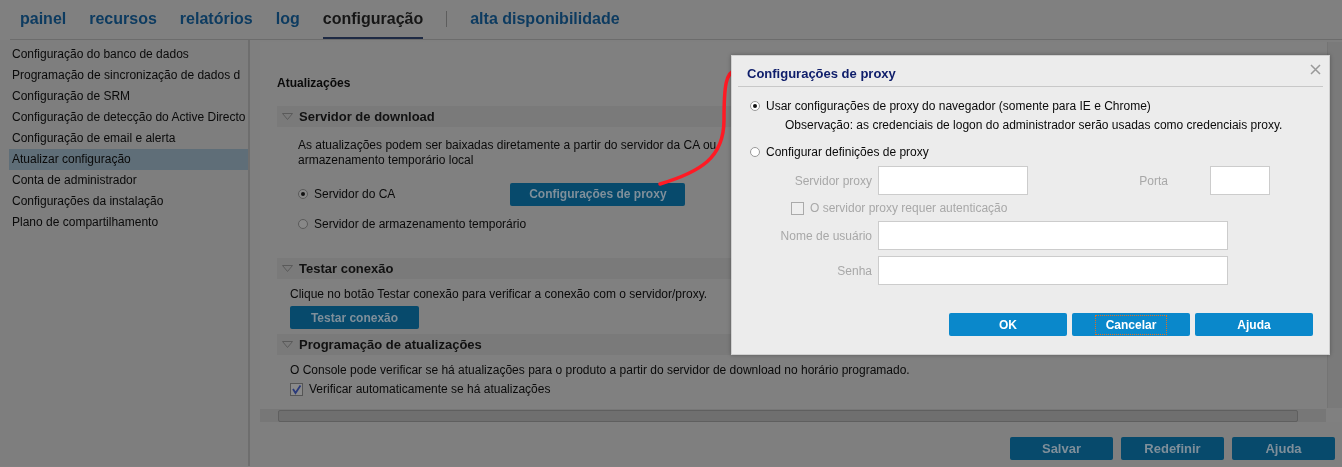 The height and width of the screenshot is (467, 1342). I want to click on section-title: Testar conexão, so click(346, 268).